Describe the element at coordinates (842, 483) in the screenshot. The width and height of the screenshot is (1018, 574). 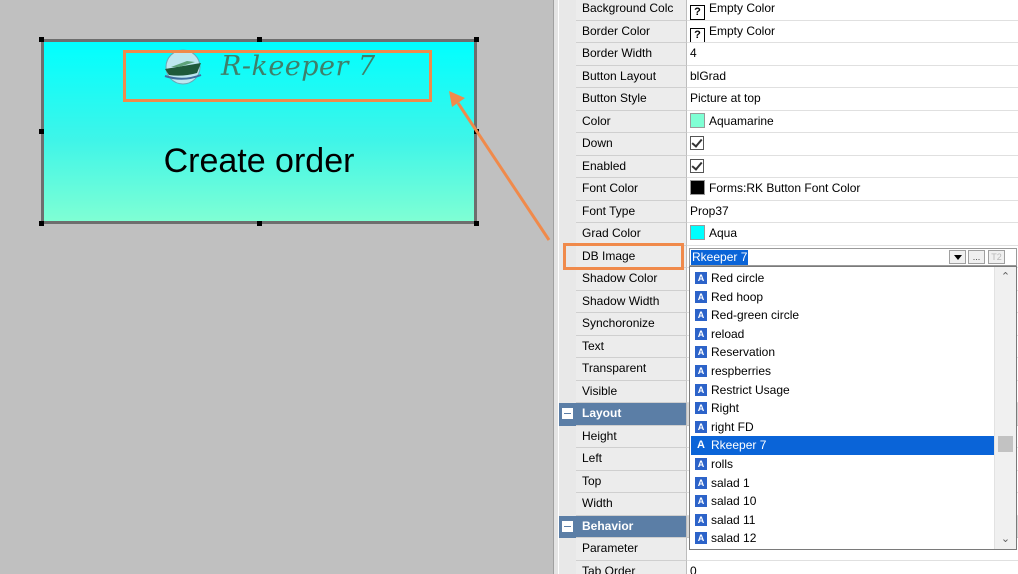
I see `dropdown-item: Asalad 1` at that location.